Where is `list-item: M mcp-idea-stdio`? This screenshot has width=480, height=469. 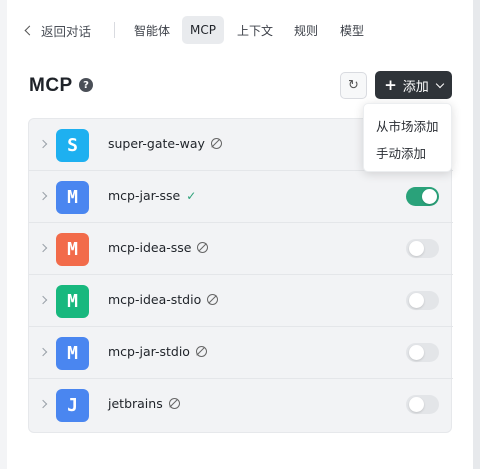
list-item: M mcp-idea-stdio is located at coordinates (241, 301).